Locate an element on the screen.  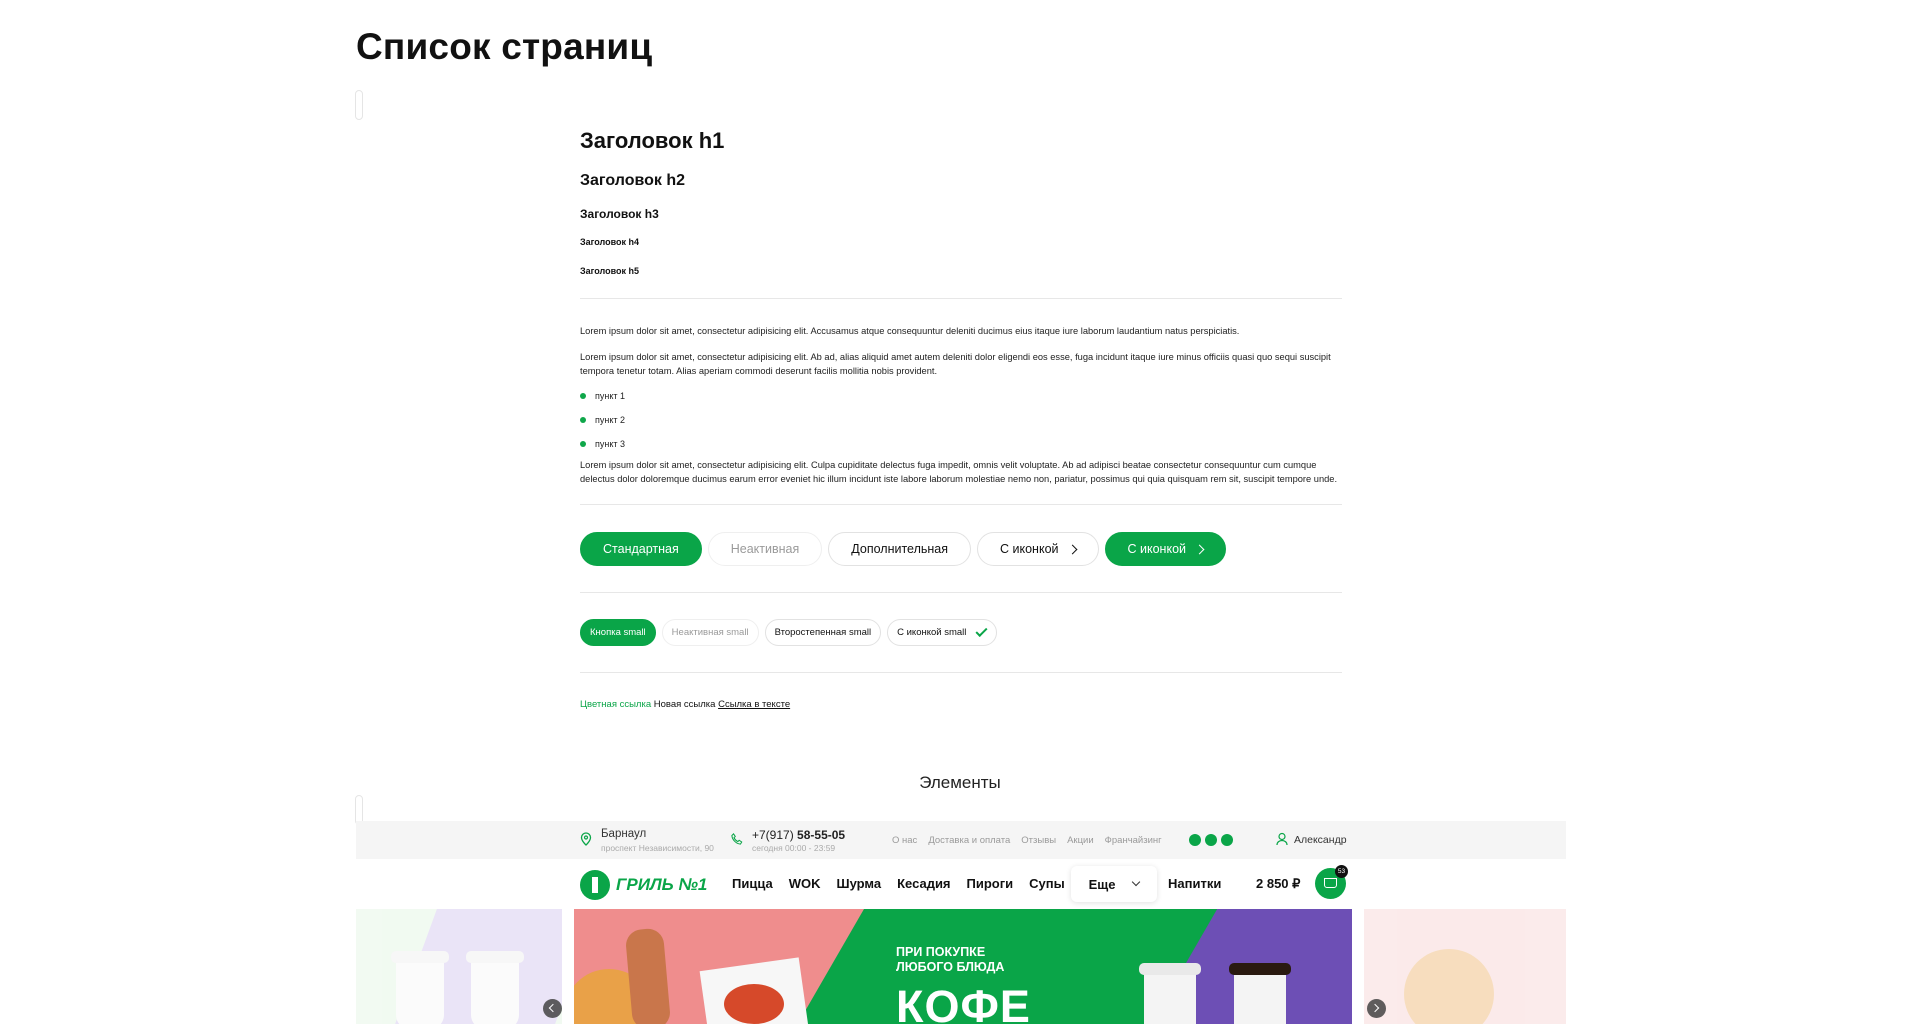
ok-icon is located at coordinates (1211, 840).